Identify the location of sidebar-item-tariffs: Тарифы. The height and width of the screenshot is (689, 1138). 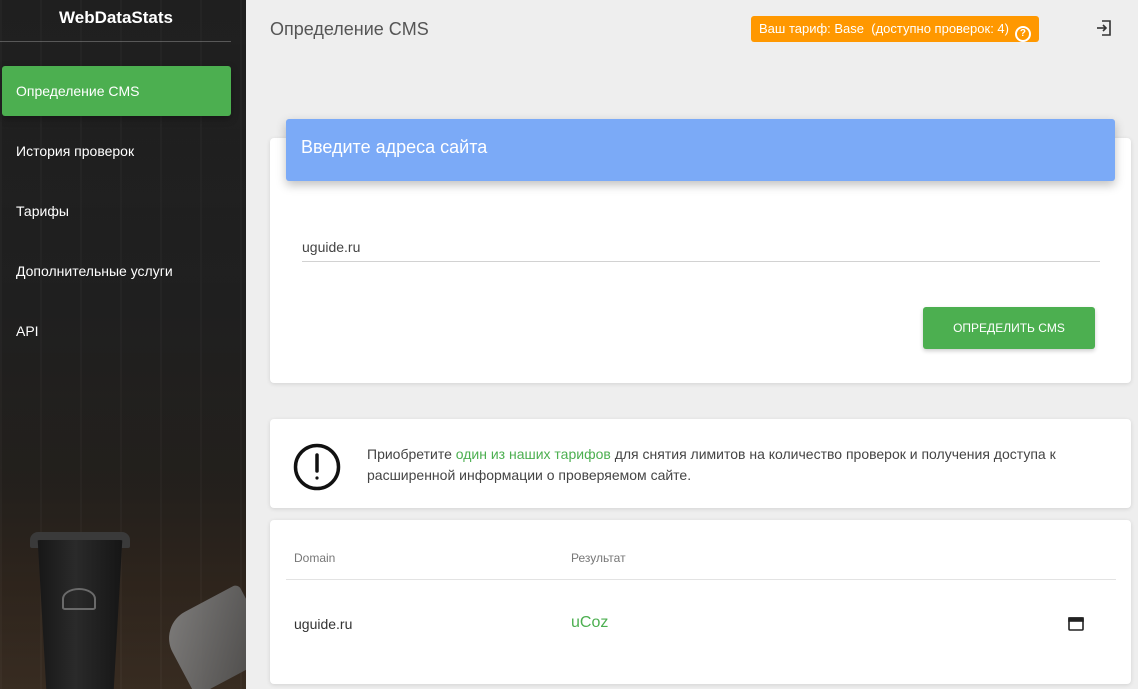
(116, 211).